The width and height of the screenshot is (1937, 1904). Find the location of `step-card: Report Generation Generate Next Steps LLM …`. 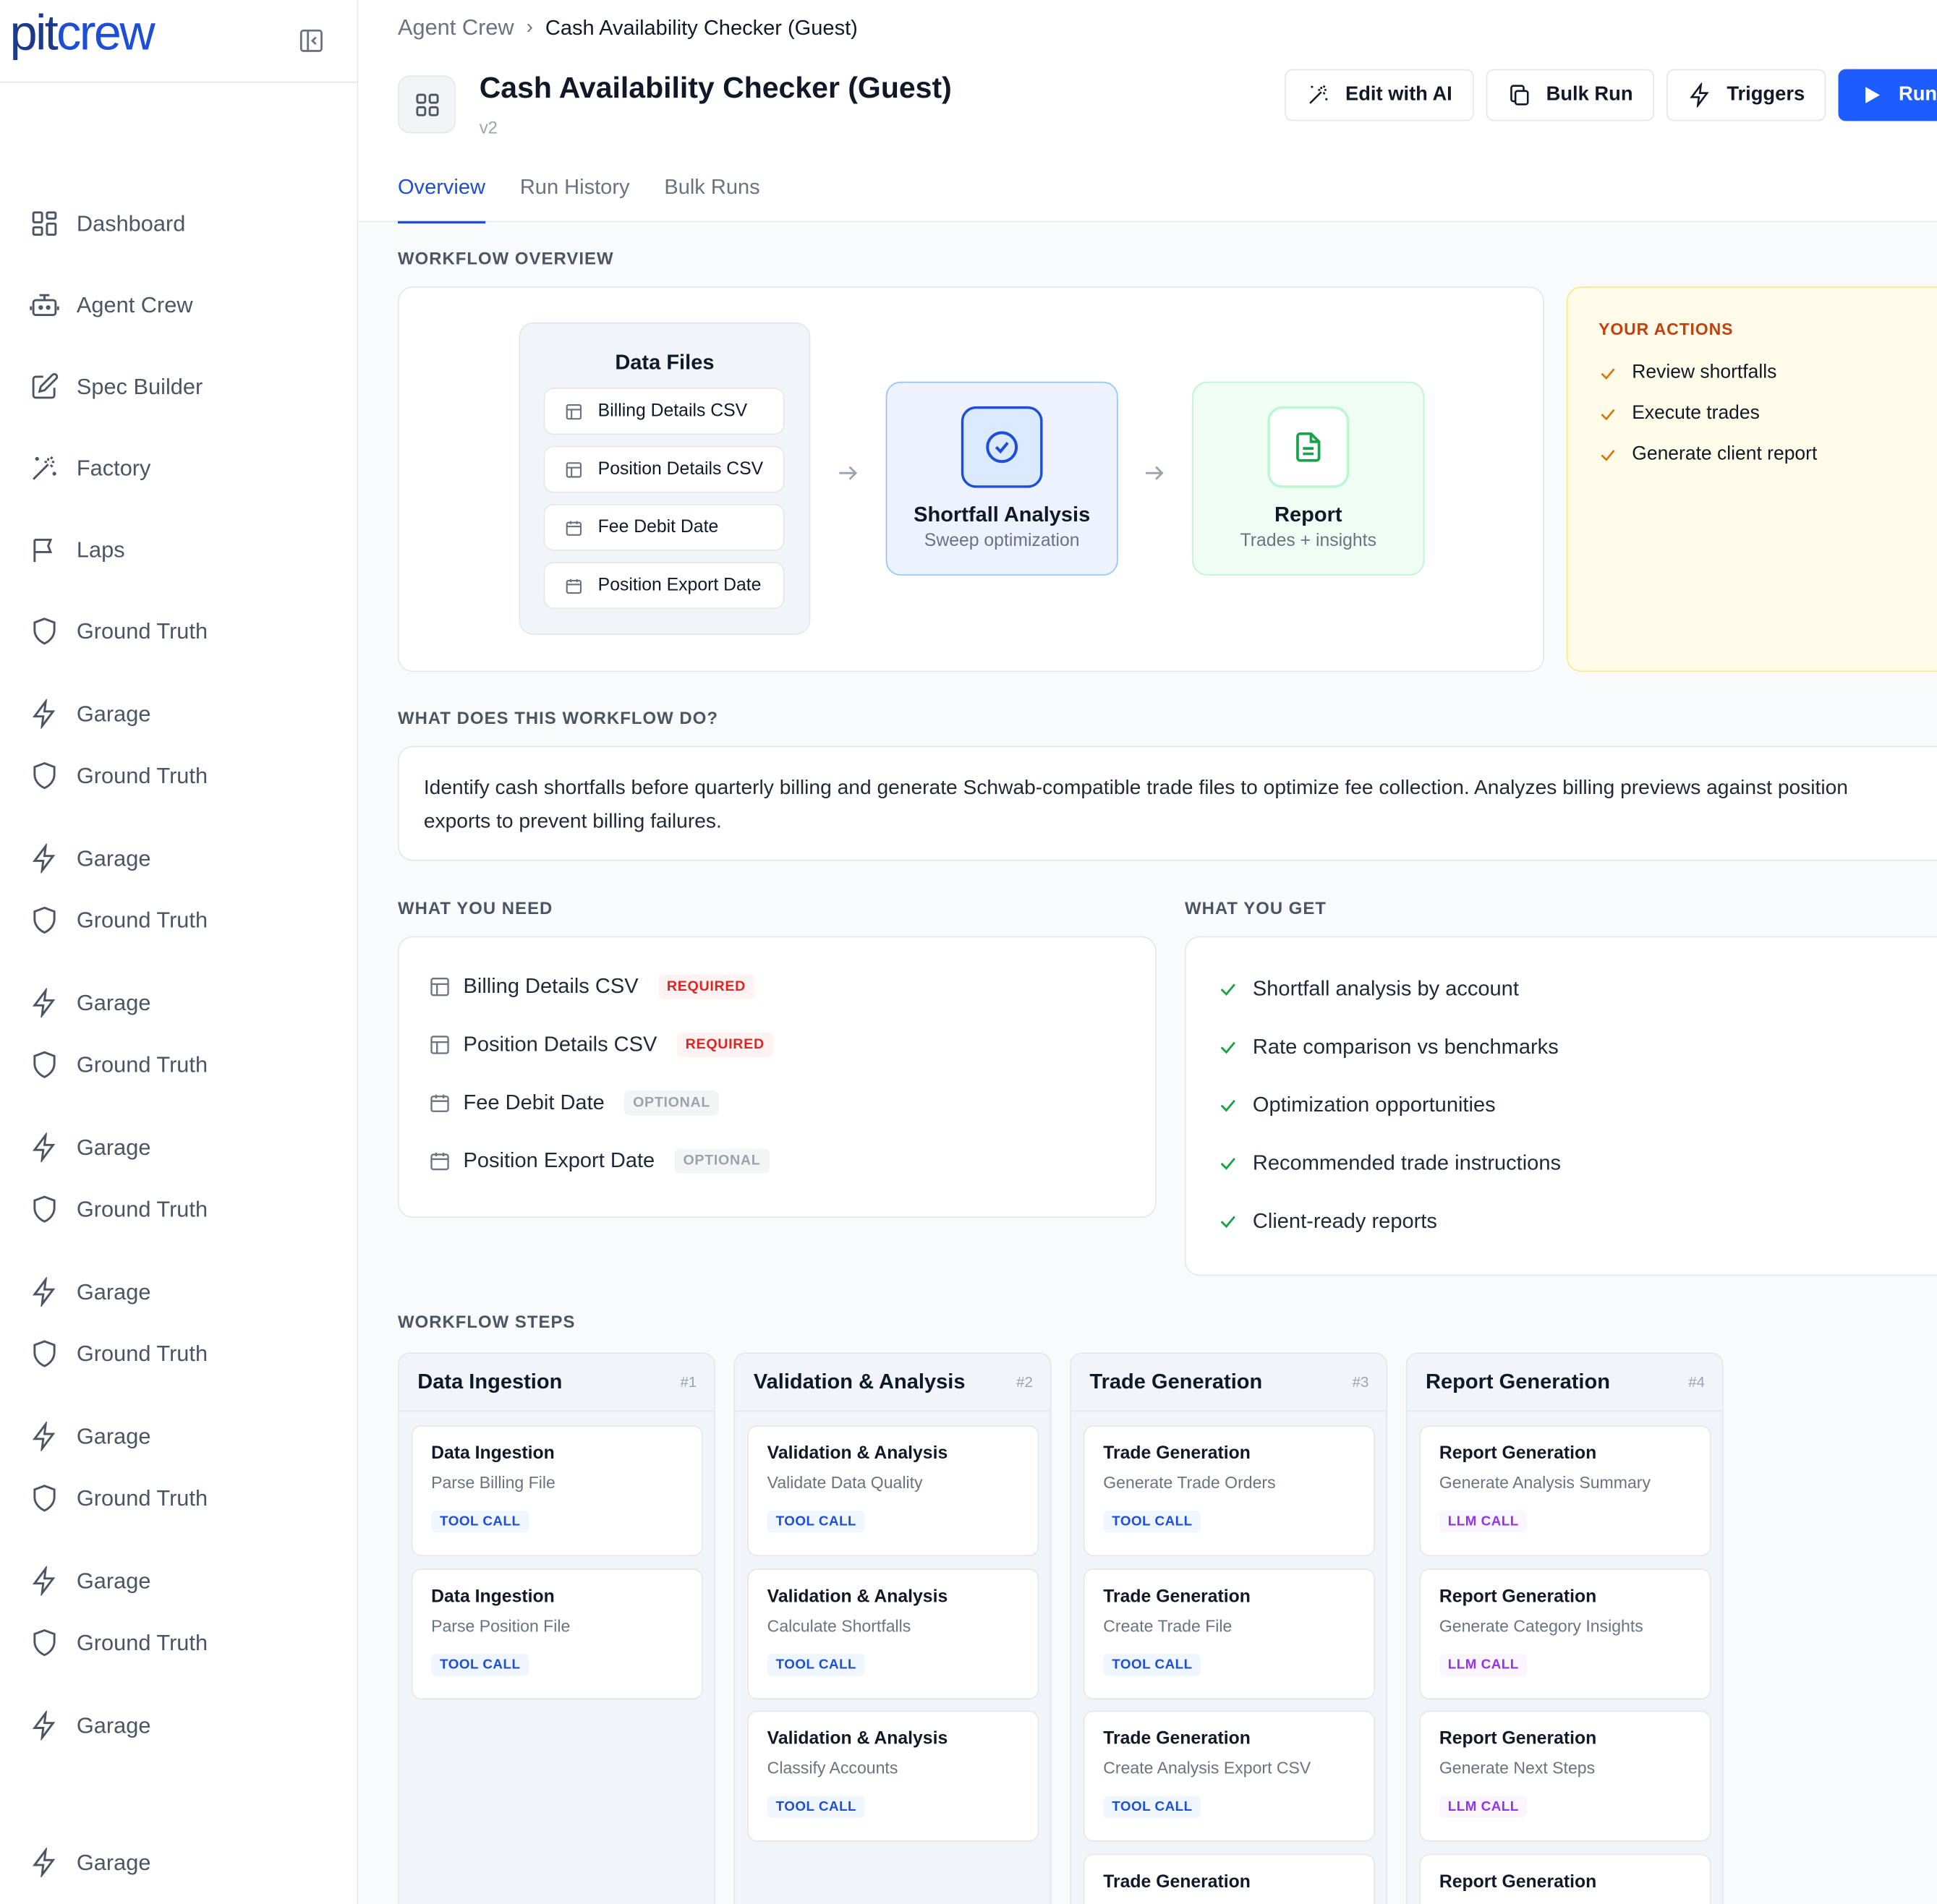

step-card: Report Generation Generate Next Steps LLM … is located at coordinates (1565, 1776).